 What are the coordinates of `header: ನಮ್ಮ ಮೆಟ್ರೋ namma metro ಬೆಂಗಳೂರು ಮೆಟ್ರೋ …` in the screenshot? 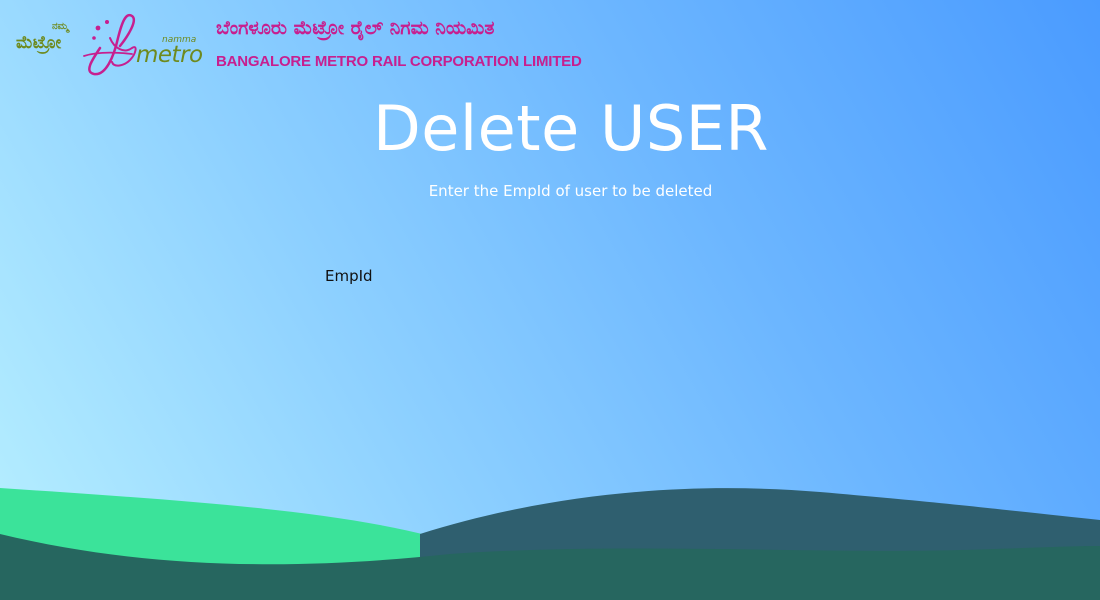 It's located at (298, 44).